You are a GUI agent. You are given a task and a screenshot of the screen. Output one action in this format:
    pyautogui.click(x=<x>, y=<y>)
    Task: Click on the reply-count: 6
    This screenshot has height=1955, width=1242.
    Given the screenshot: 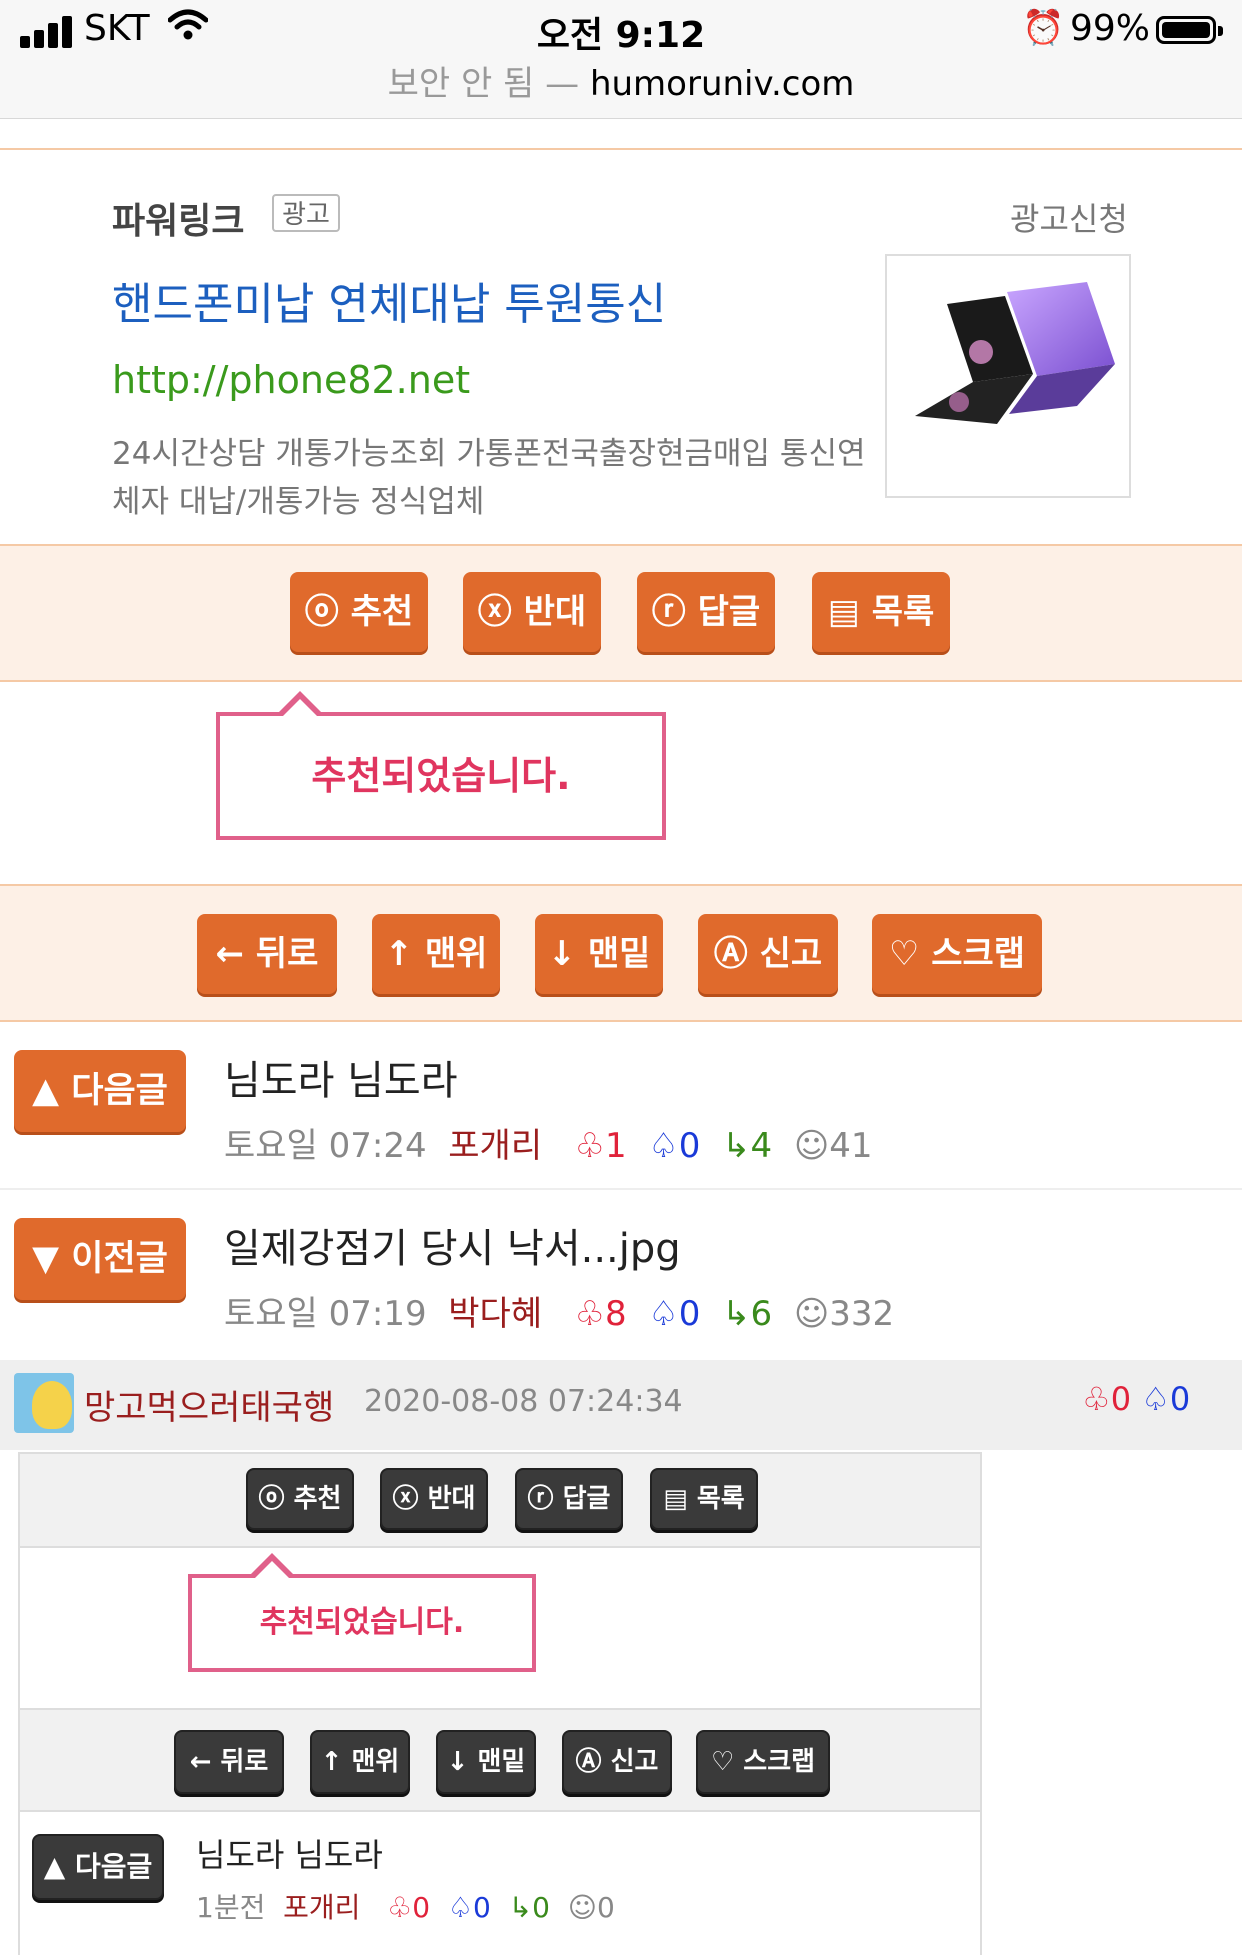 What is the action you would take?
    pyautogui.click(x=761, y=1314)
    